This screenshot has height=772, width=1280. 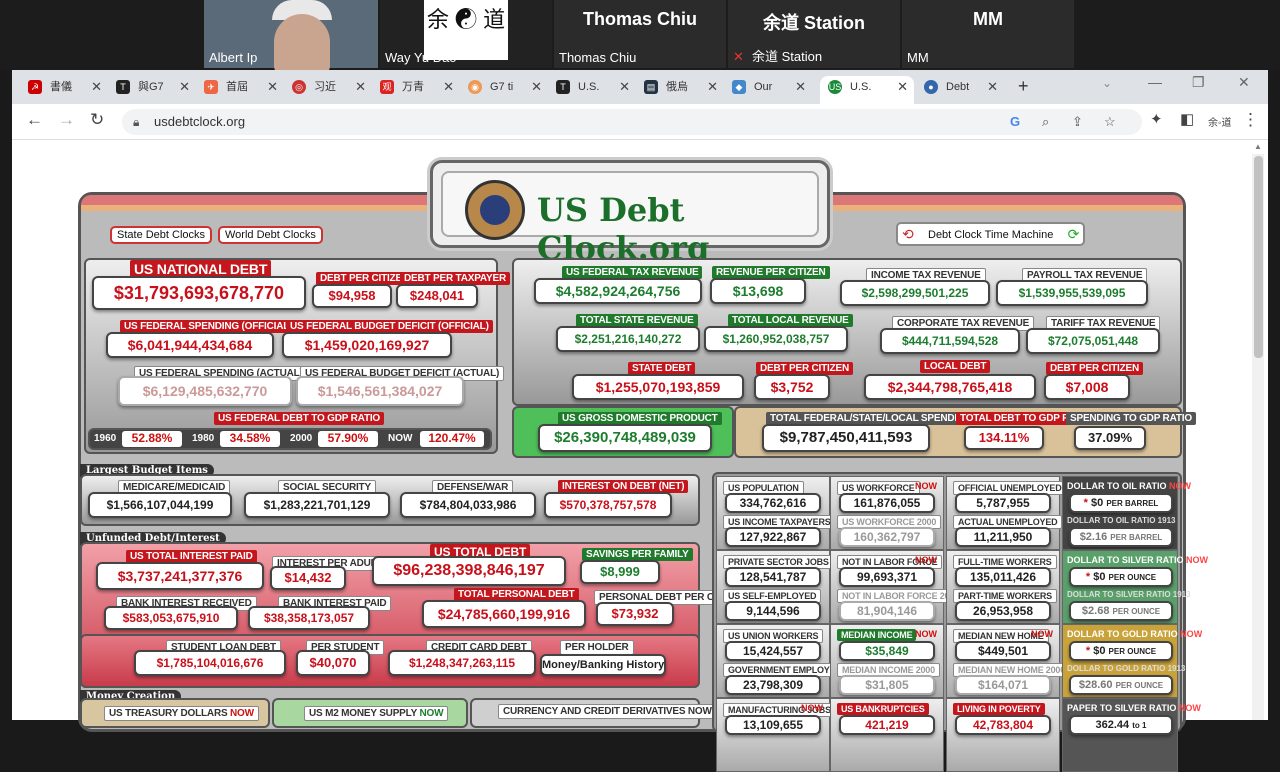 I want to click on participant-face, so click(x=302, y=44).